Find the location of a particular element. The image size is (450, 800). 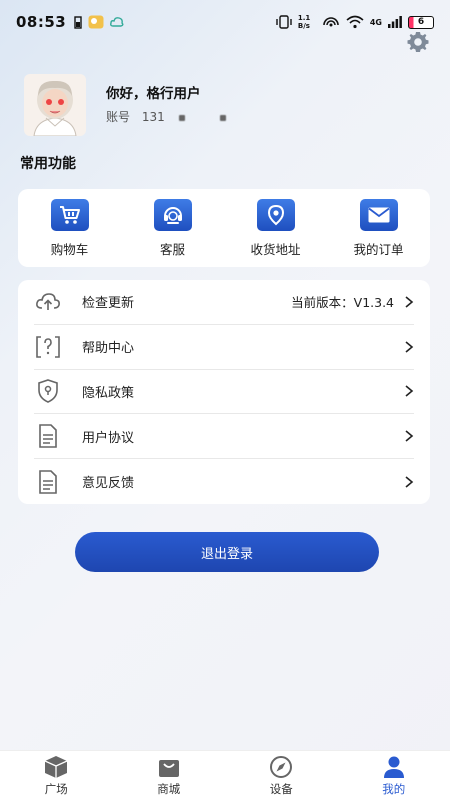

network-speed: 1.1 B/s is located at coordinates (304, 22).